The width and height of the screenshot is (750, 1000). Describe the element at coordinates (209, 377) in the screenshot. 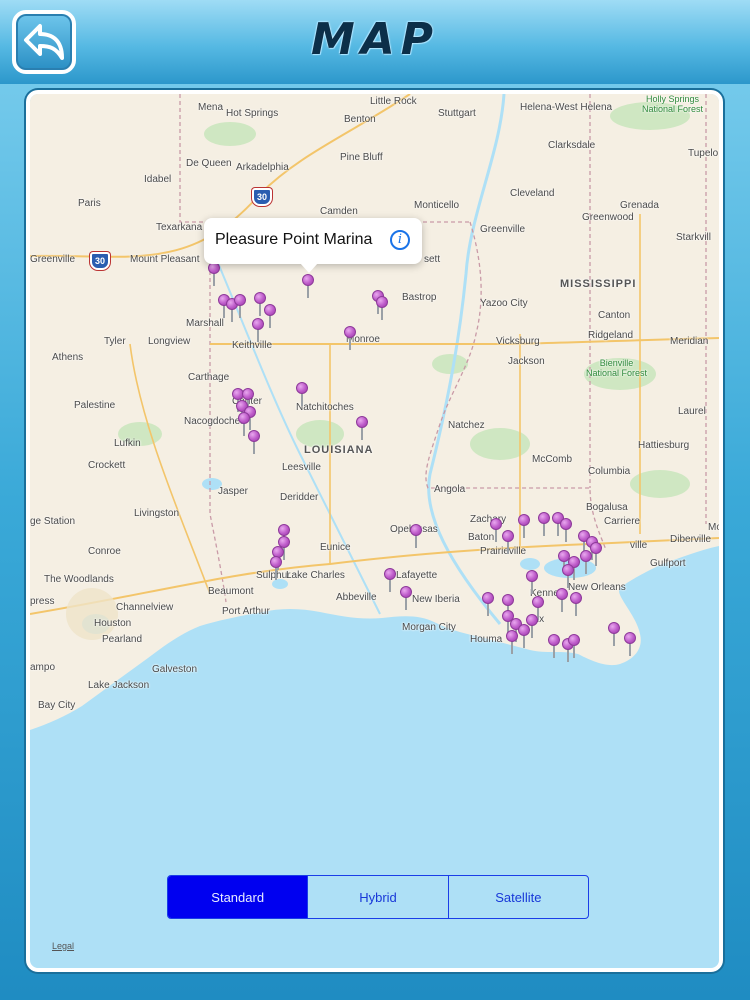

I see `place-label: Carthage` at that location.